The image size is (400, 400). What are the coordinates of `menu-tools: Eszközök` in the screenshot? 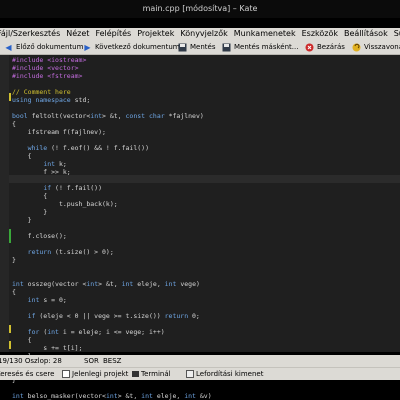 It's located at (320, 34).